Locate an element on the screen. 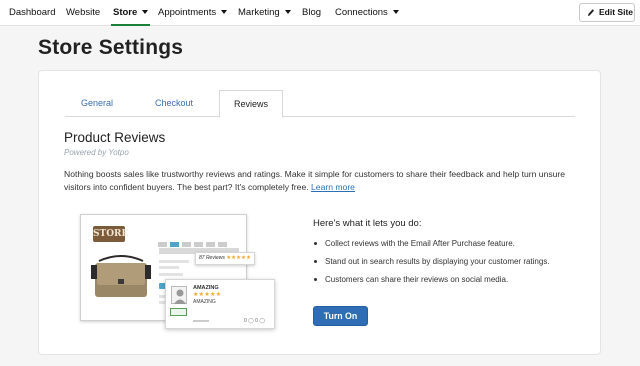  verified-badge-icon is located at coordinates (178, 312).